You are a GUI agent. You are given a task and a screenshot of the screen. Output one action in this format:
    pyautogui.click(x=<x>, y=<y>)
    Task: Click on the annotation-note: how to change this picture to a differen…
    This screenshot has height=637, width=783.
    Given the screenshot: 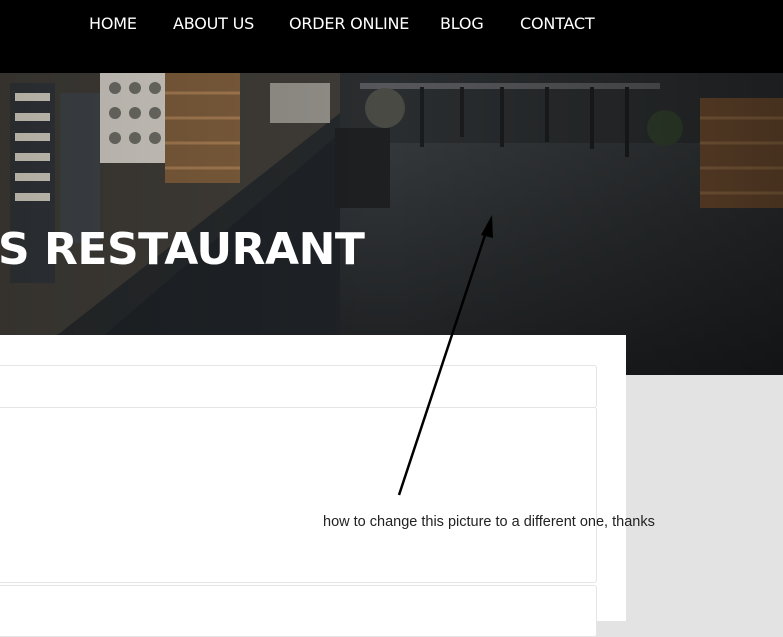 What is the action you would take?
    pyautogui.click(x=489, y=522)
    